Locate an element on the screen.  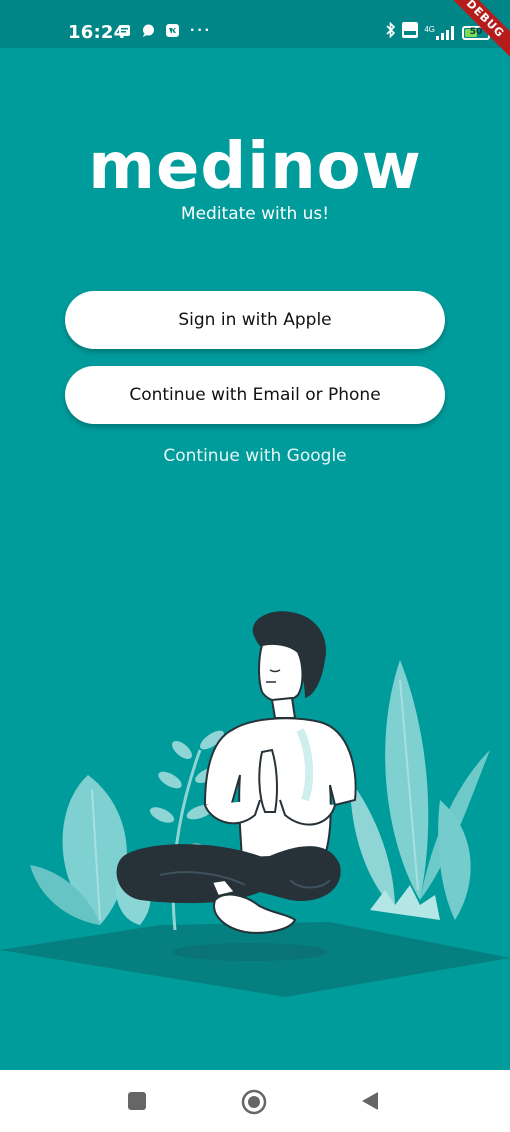
right-leaf is located at coordinates (420, 790).